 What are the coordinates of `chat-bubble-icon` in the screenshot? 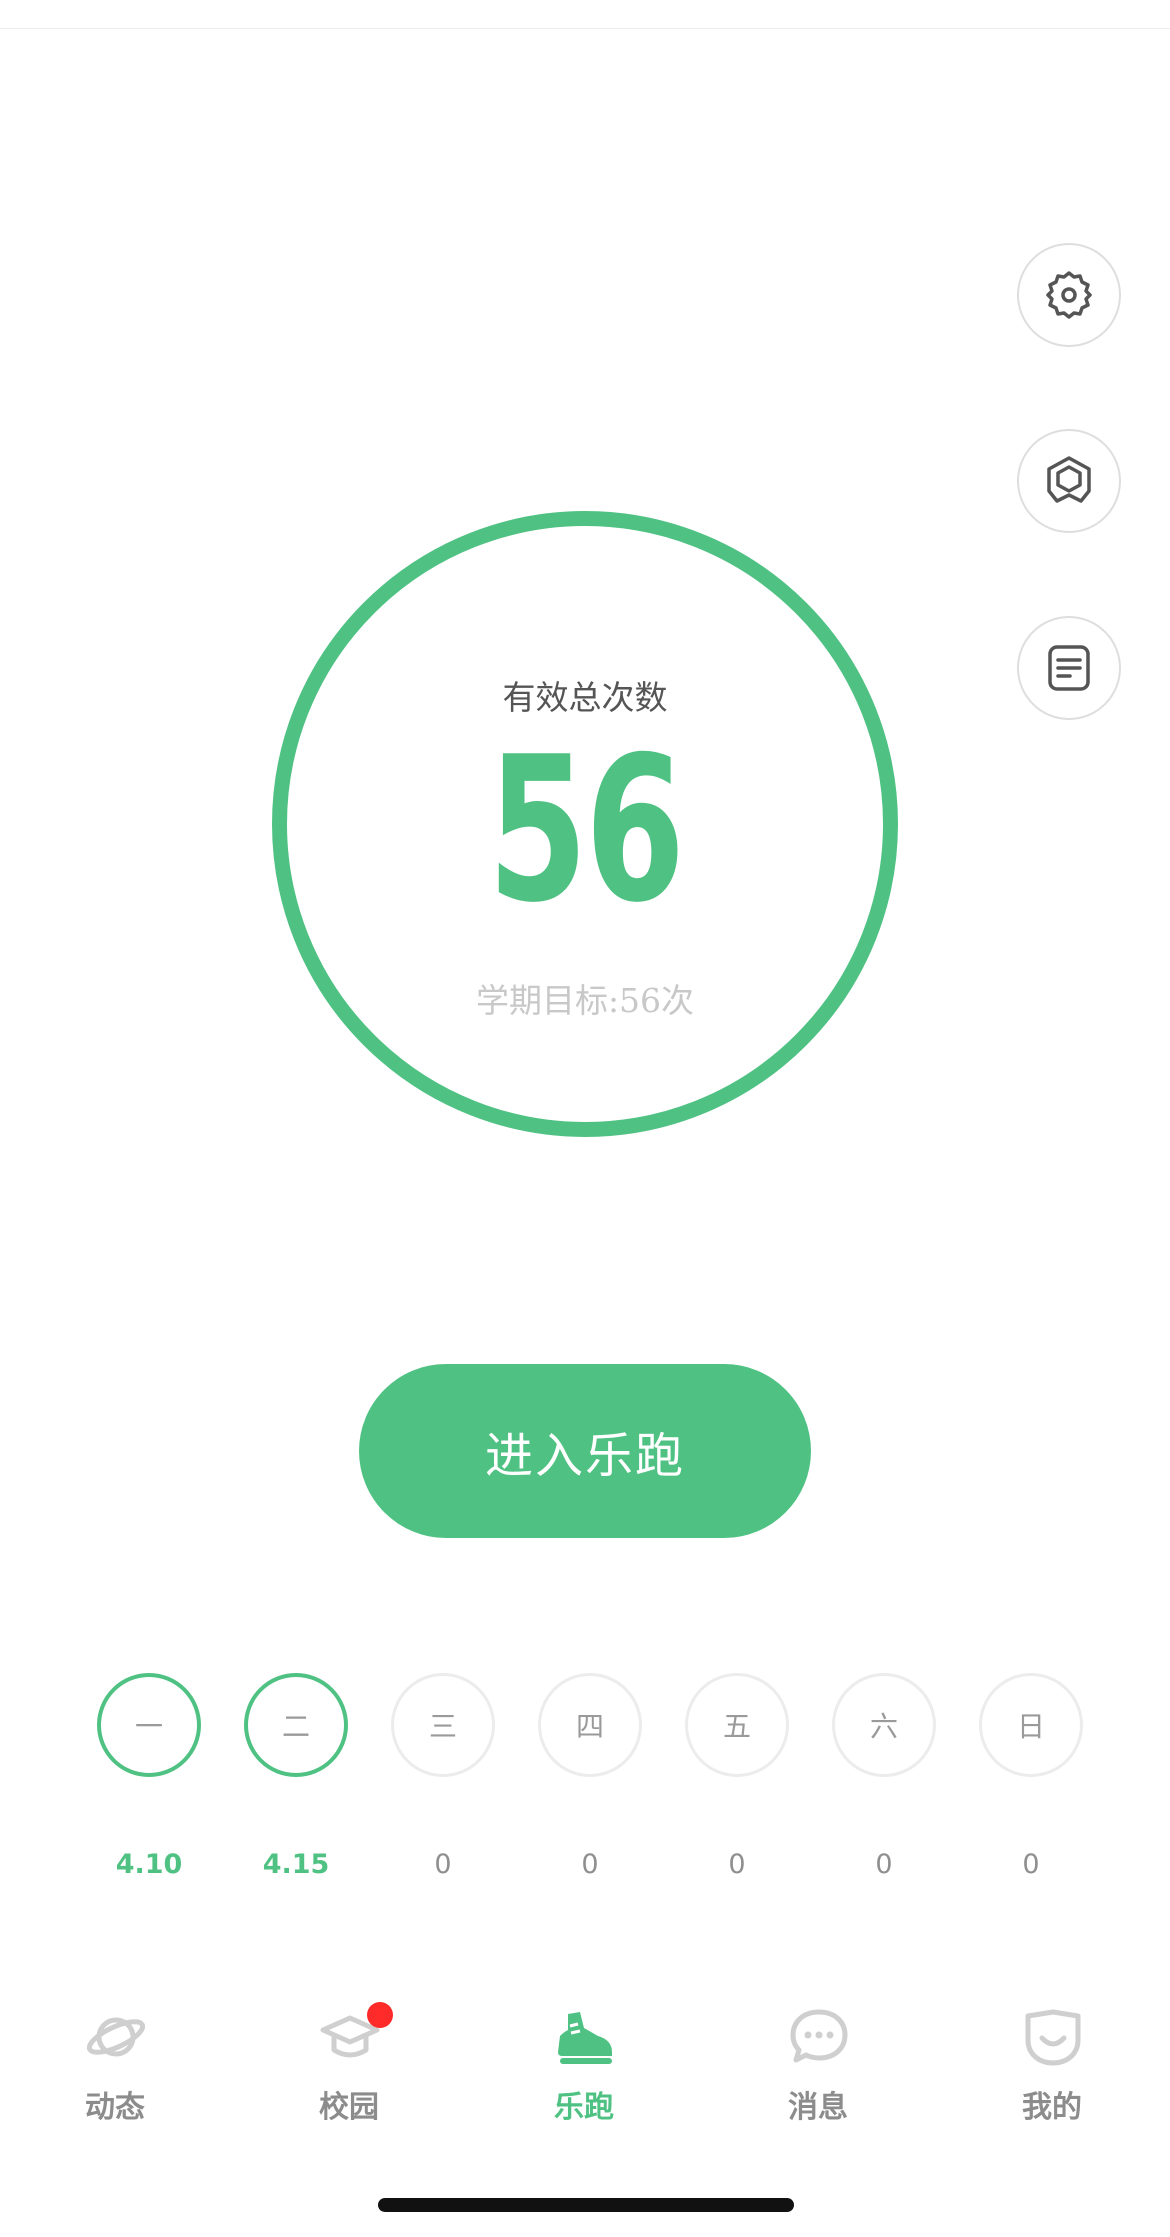 It's located at (819, 2037).